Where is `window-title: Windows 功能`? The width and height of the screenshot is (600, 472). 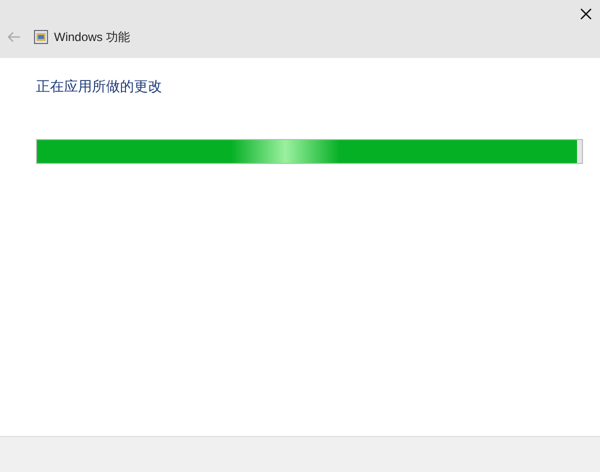 window-title: Windows 功能 is located at coordinates (92, 37).